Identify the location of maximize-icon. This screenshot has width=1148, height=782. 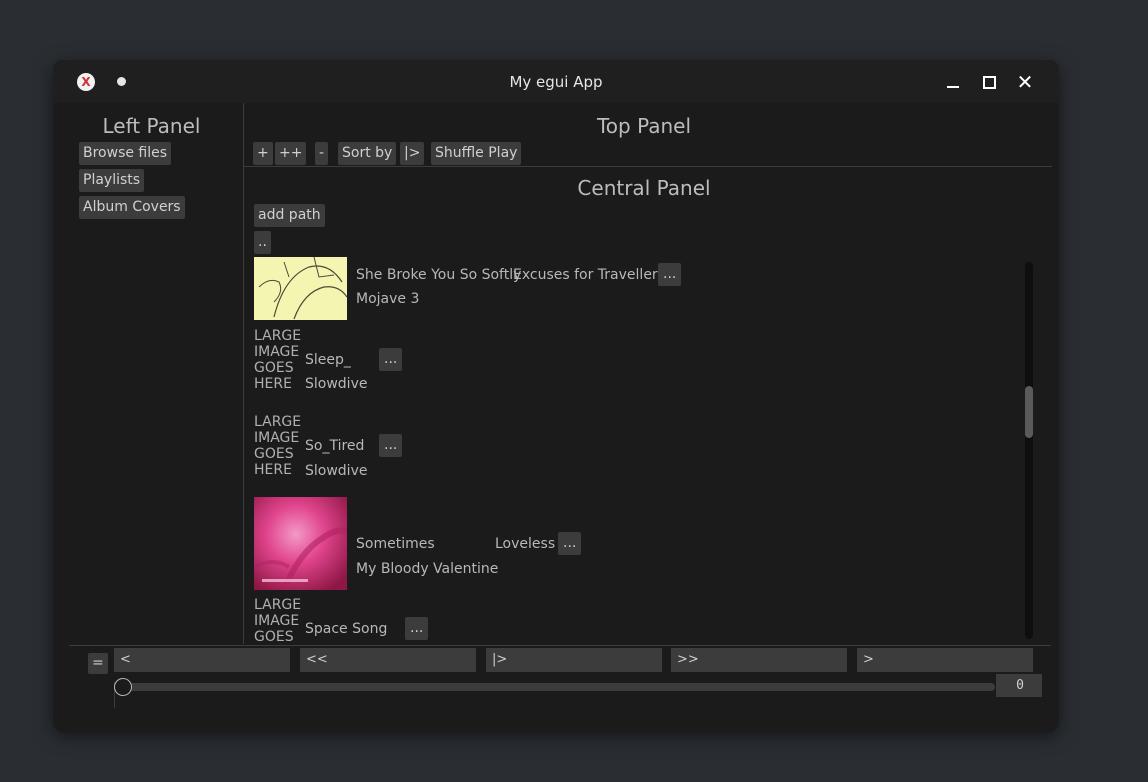
(989, 82).